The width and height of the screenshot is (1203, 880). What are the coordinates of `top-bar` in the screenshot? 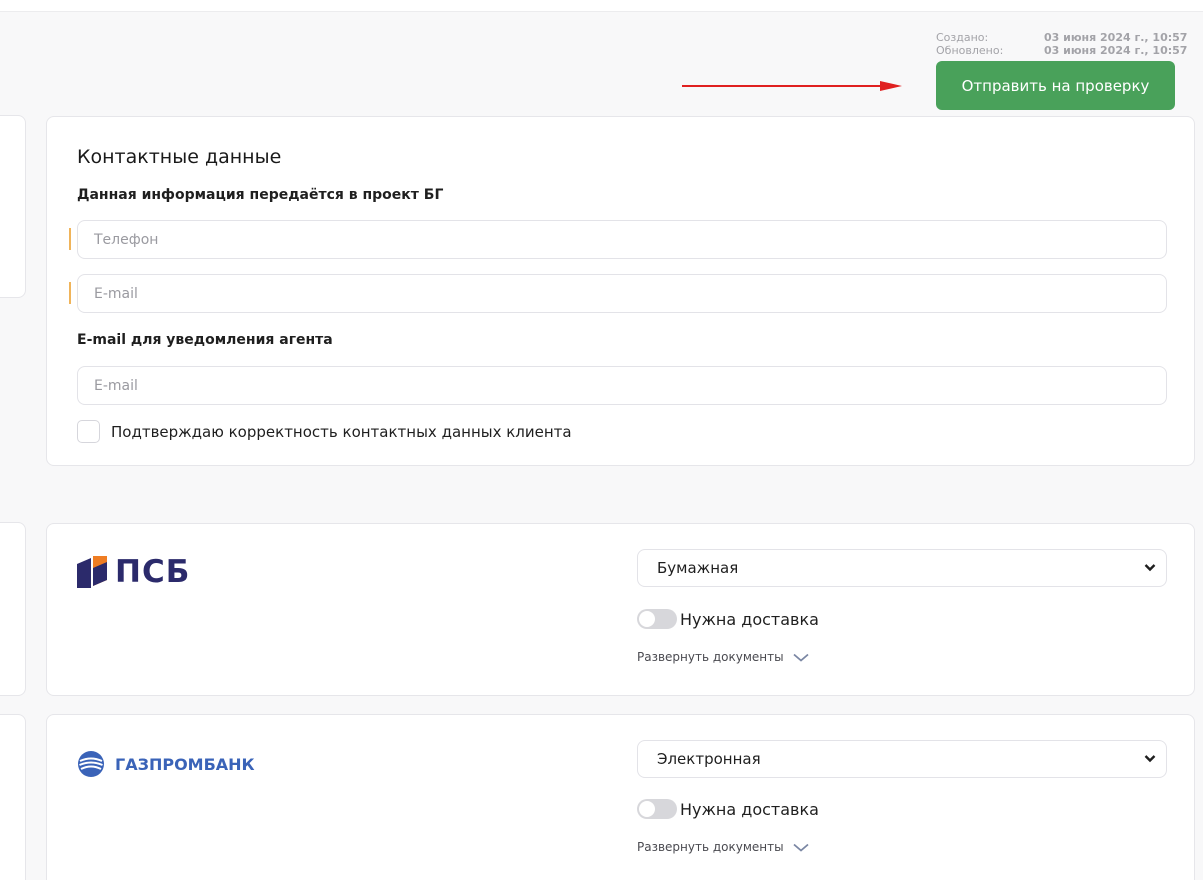 It's located at (601, 6).